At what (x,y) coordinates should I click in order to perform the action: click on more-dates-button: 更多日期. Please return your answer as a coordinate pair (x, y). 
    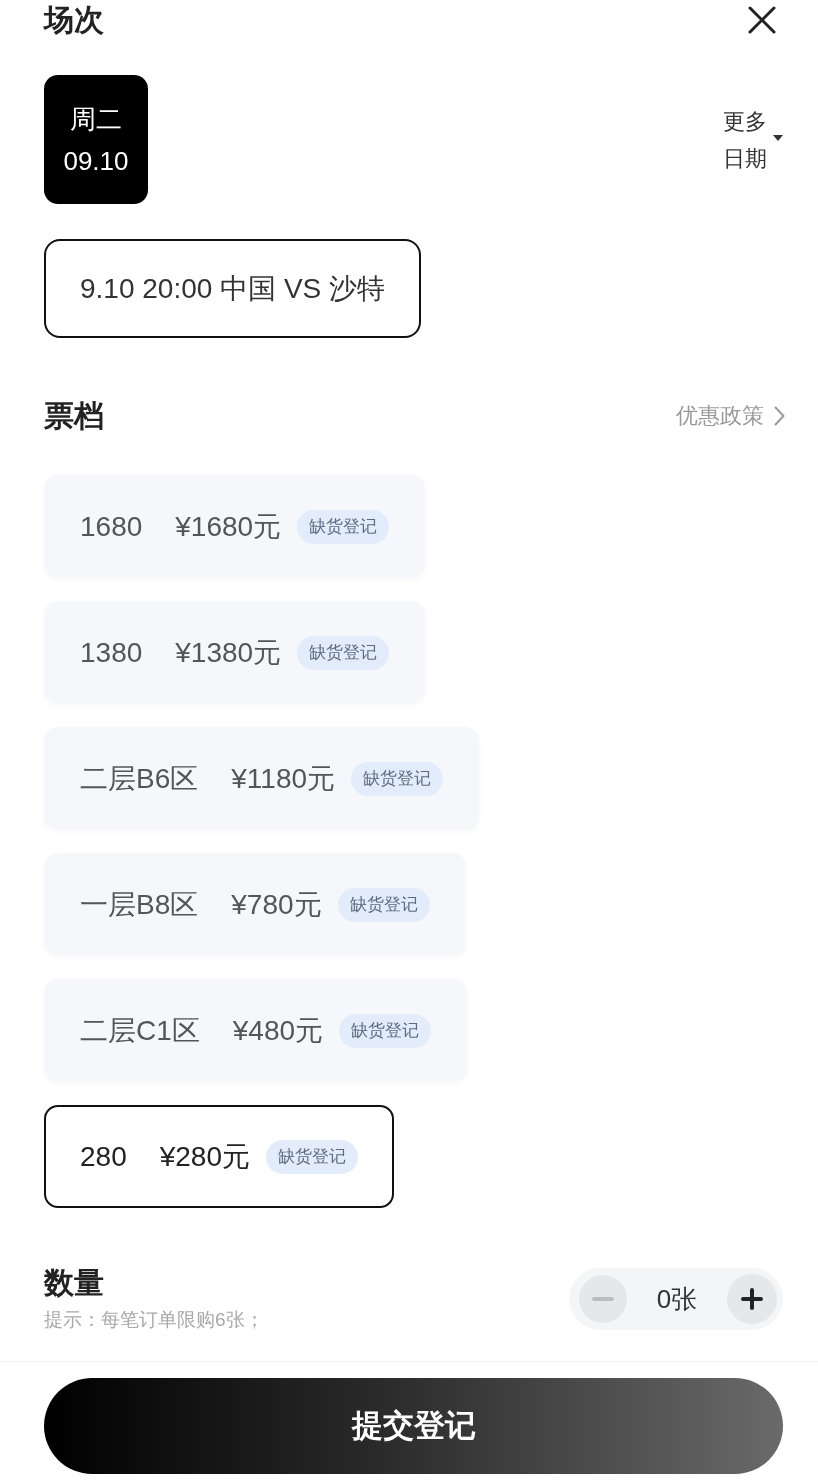
    Looking at the image, I should click on (753, 139).